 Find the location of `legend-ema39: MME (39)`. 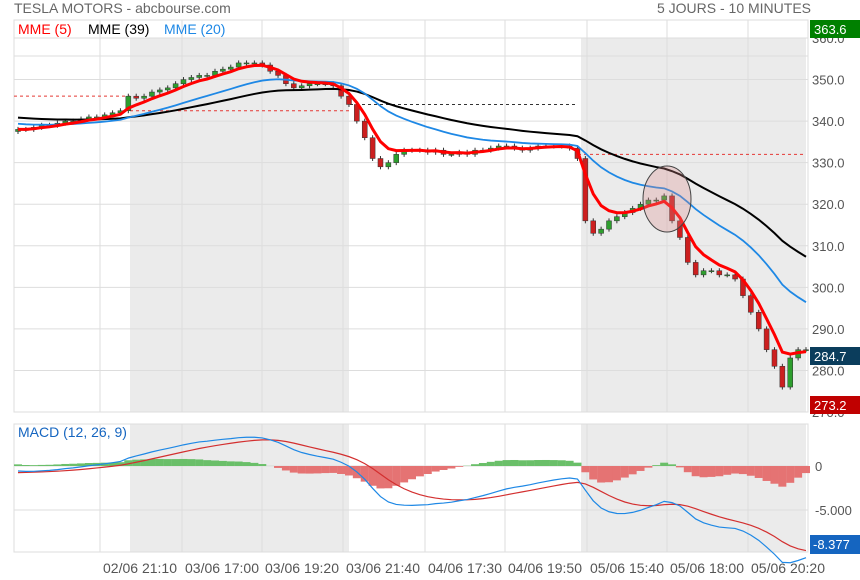

legend-ema39: MME (39) is located at coordinates (118, 29).